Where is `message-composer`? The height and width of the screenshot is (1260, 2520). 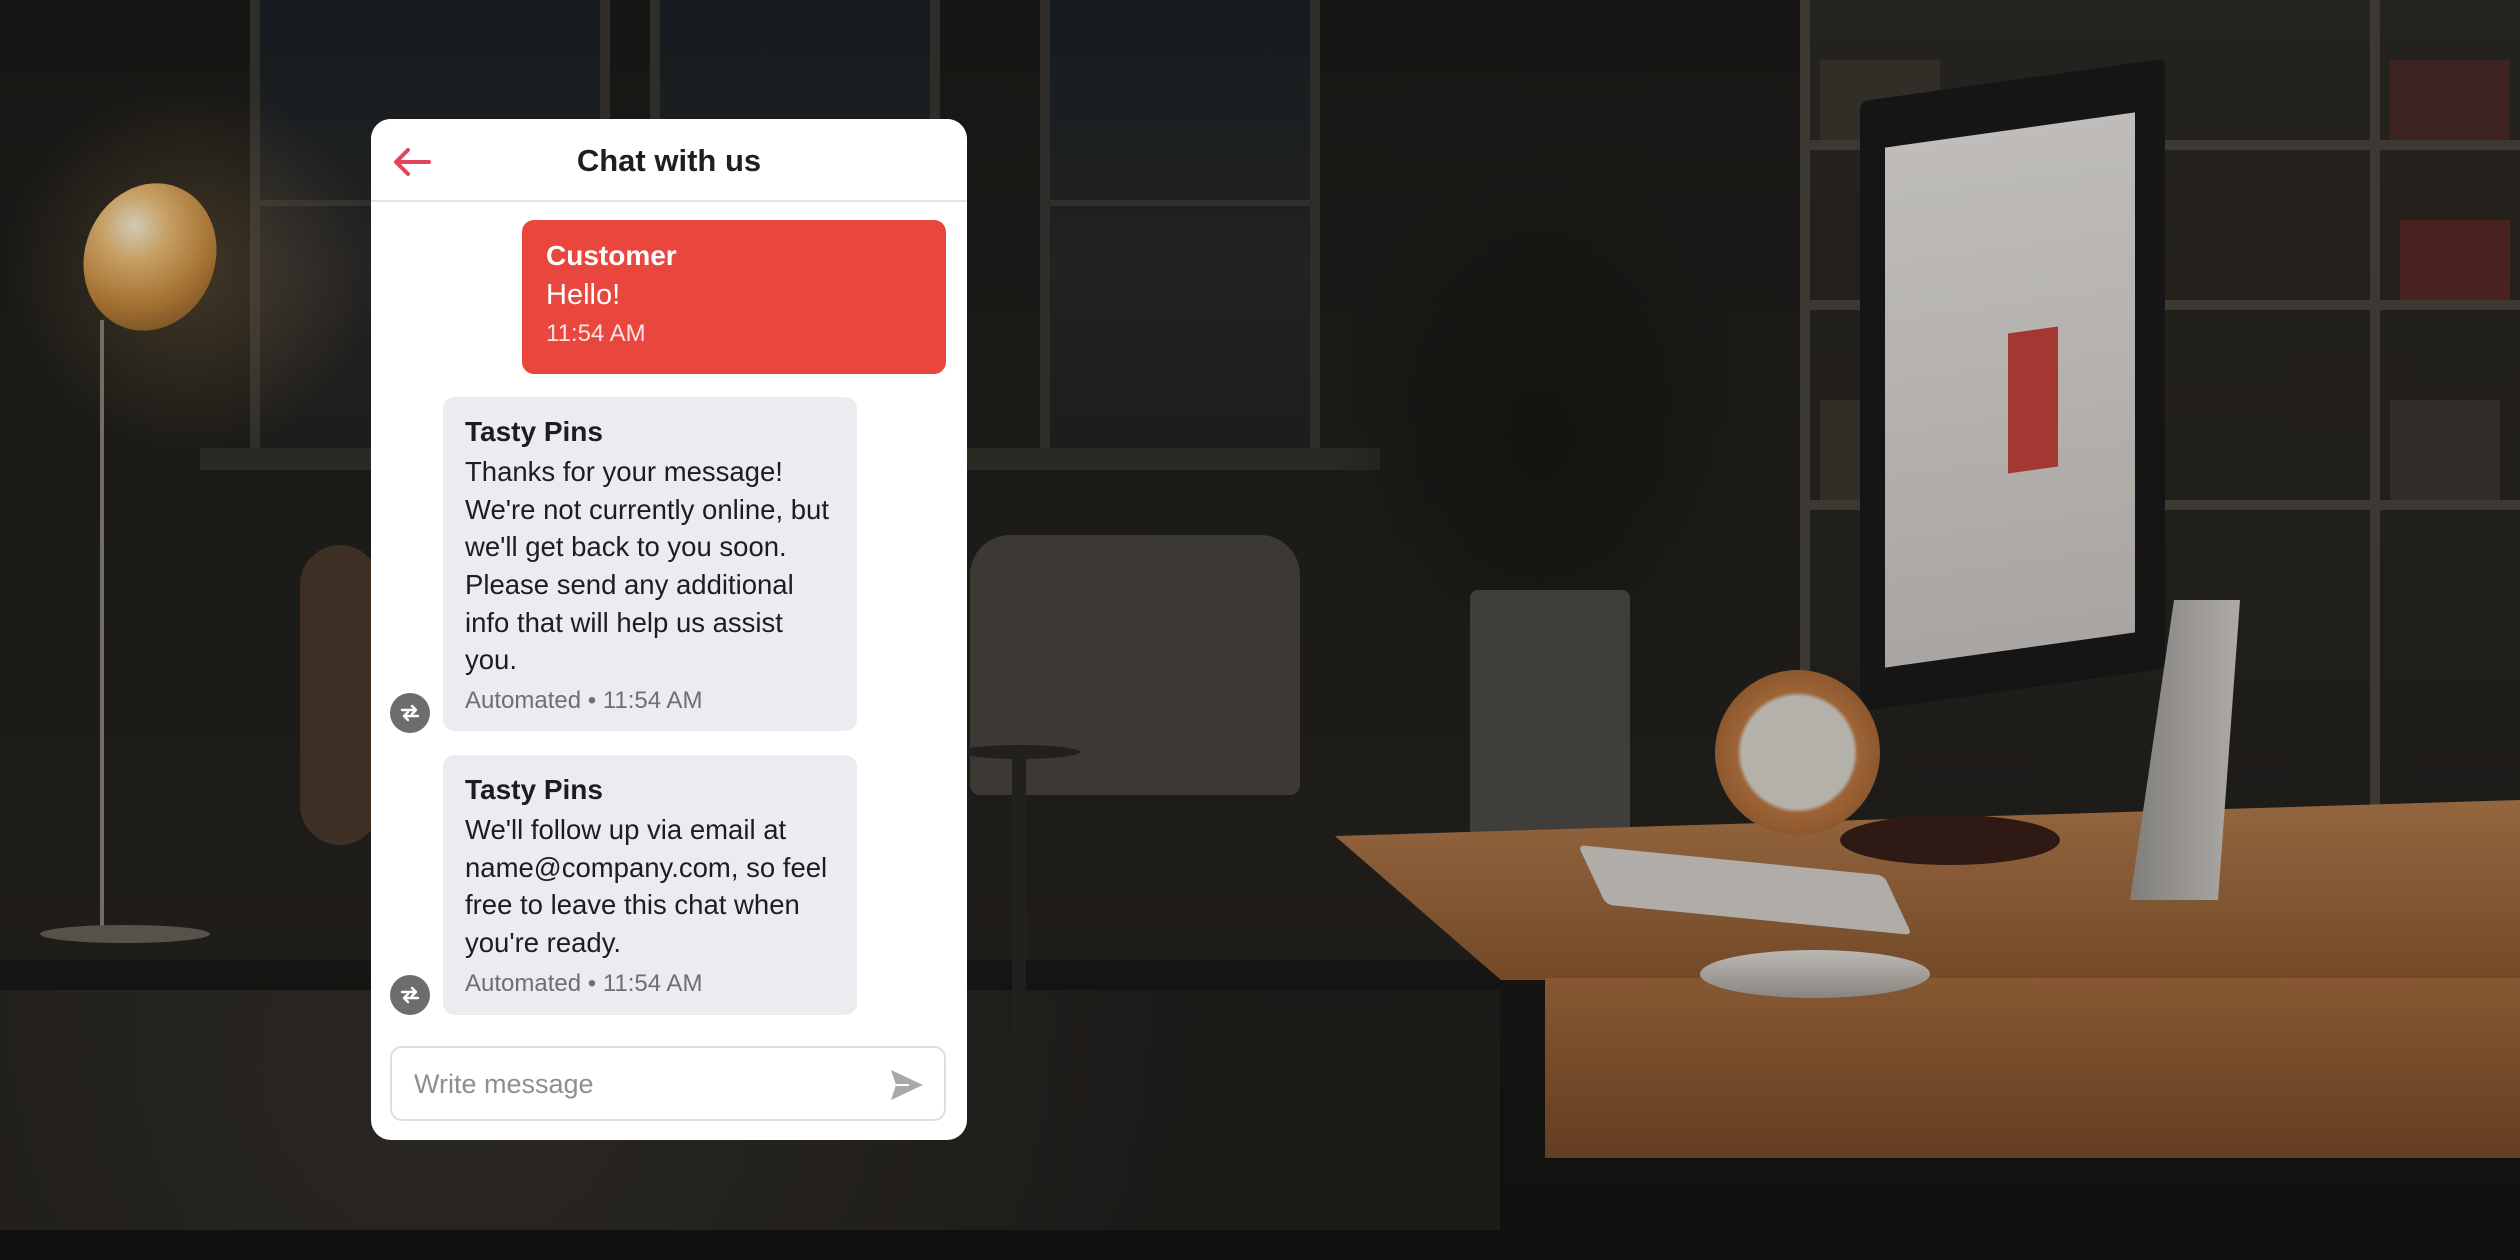 message-composer is located at coordinates (668, 1083).